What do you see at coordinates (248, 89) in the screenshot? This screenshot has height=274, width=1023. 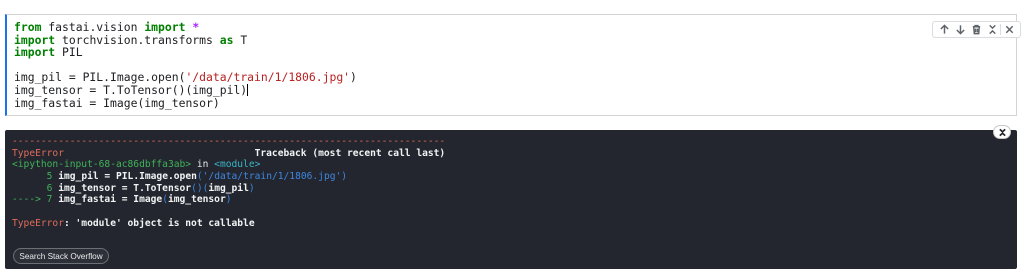 I see `text-cursor` at bounding box center [248, 89].